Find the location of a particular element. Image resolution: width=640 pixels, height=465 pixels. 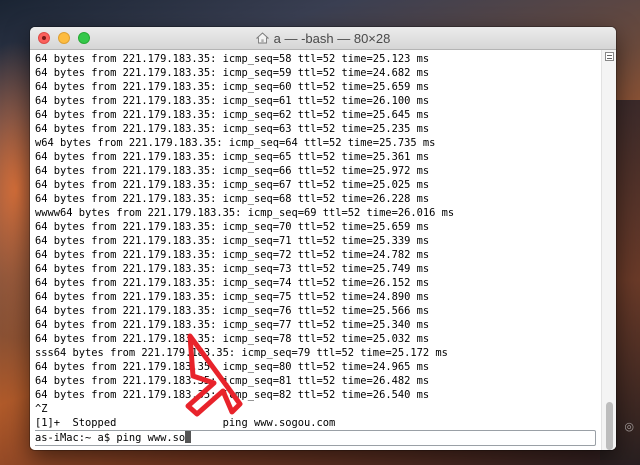

close-button is located at coordinates (44, 38).